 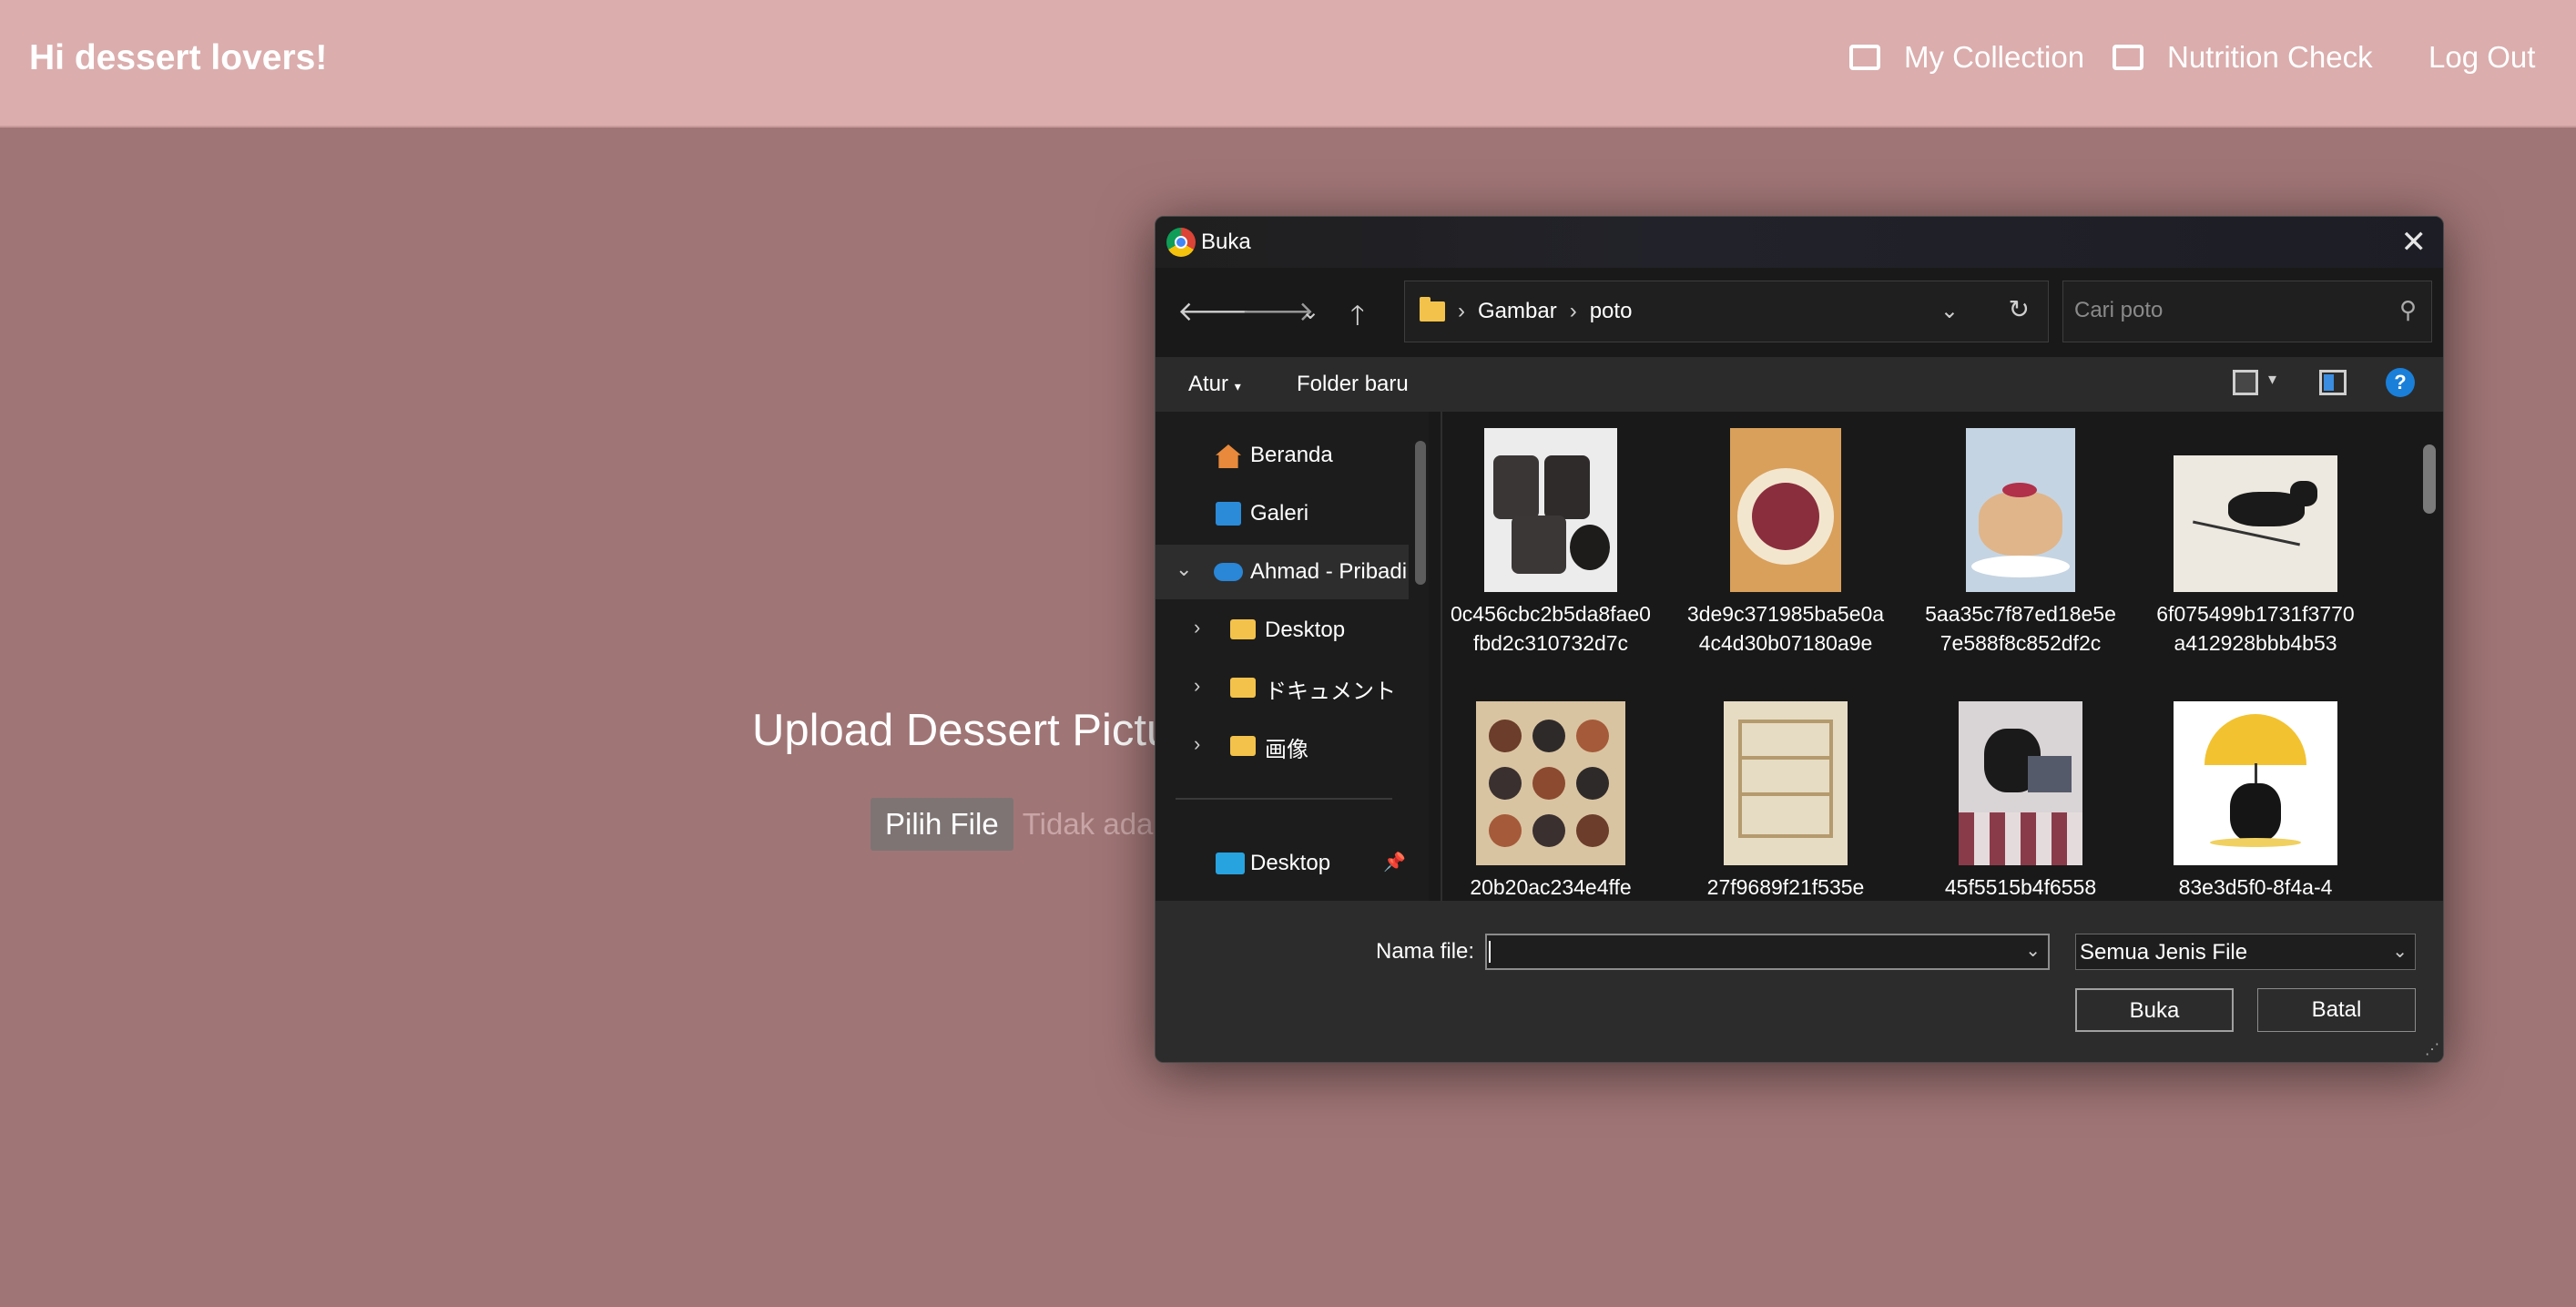 I want to click on view-mode-icon, so click(x=2245, y=382).